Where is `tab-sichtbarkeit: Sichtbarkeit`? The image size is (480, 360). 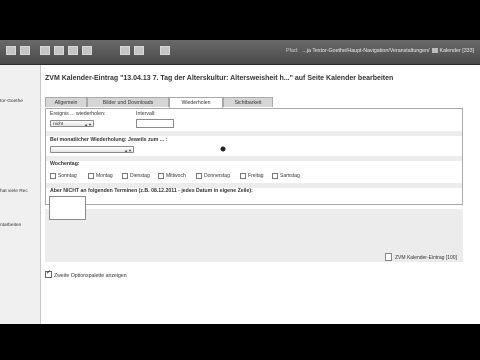
tab-sichtbarkeit: Sichtbarkeit is located at coordinates (248, 102).